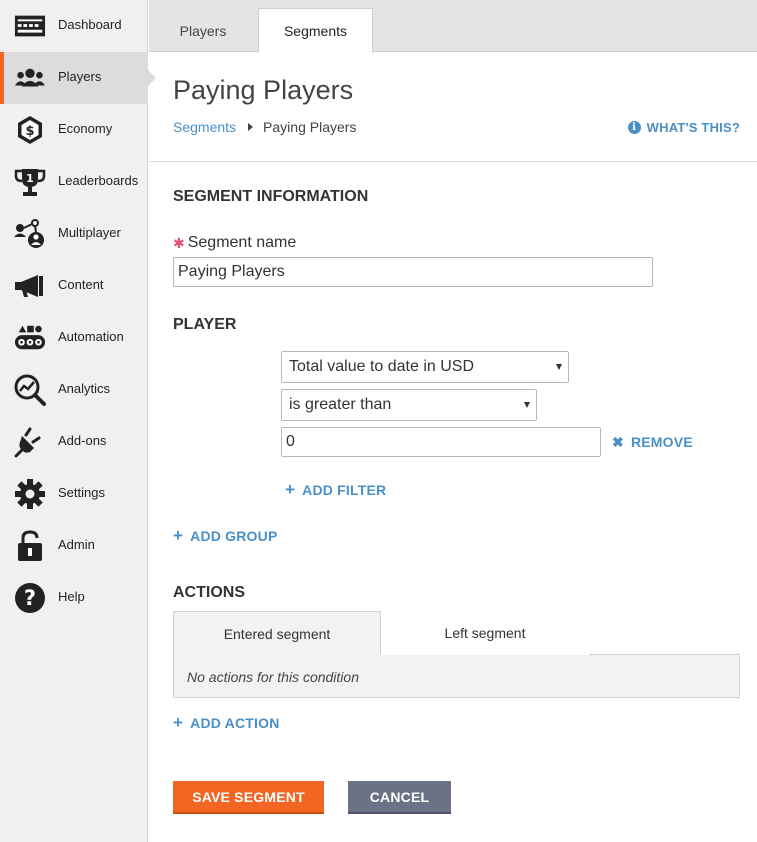 This screenshot has width=757, height=842. I want to click on sidebar-item-content: Content, so click(74, 286).